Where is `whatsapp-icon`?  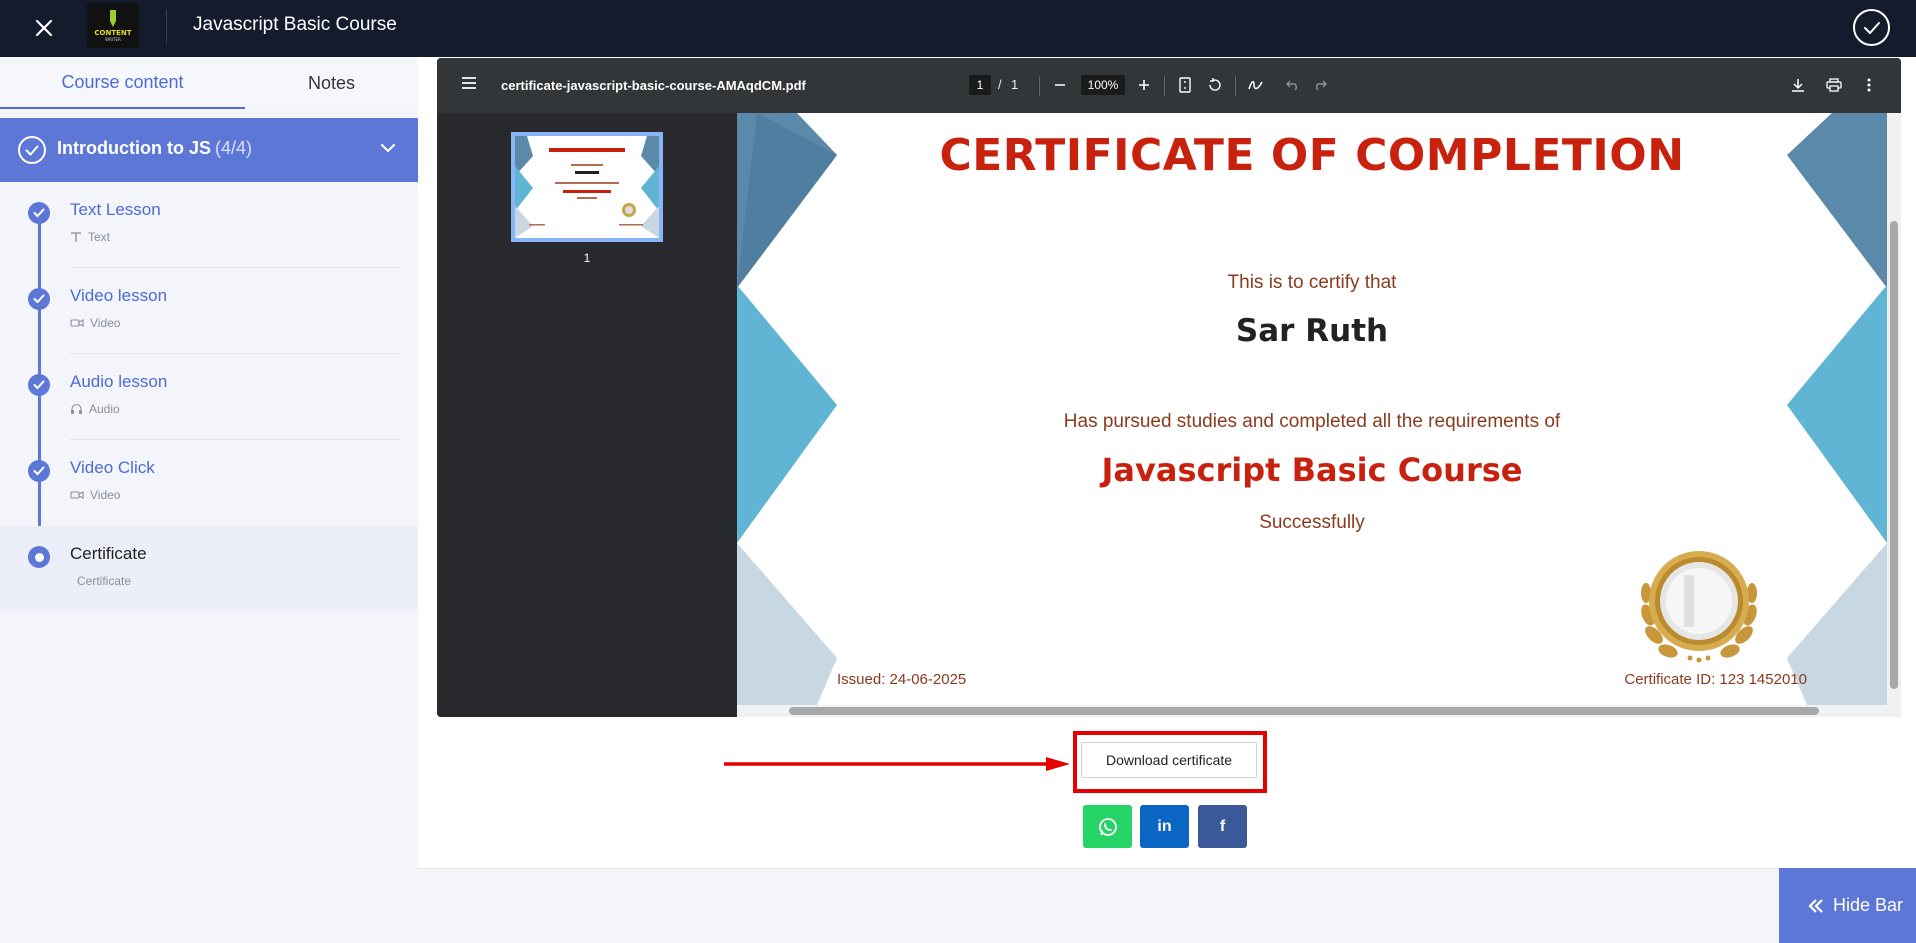
whatsapp-icon is located at coordinates (1107, 826).